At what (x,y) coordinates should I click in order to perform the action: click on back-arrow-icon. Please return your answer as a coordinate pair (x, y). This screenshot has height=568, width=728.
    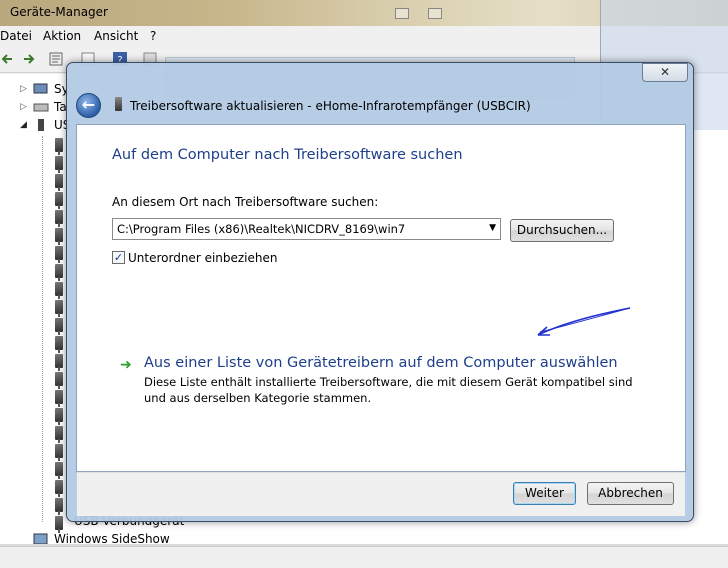
    Looking at the image, I should click on (8, 59).